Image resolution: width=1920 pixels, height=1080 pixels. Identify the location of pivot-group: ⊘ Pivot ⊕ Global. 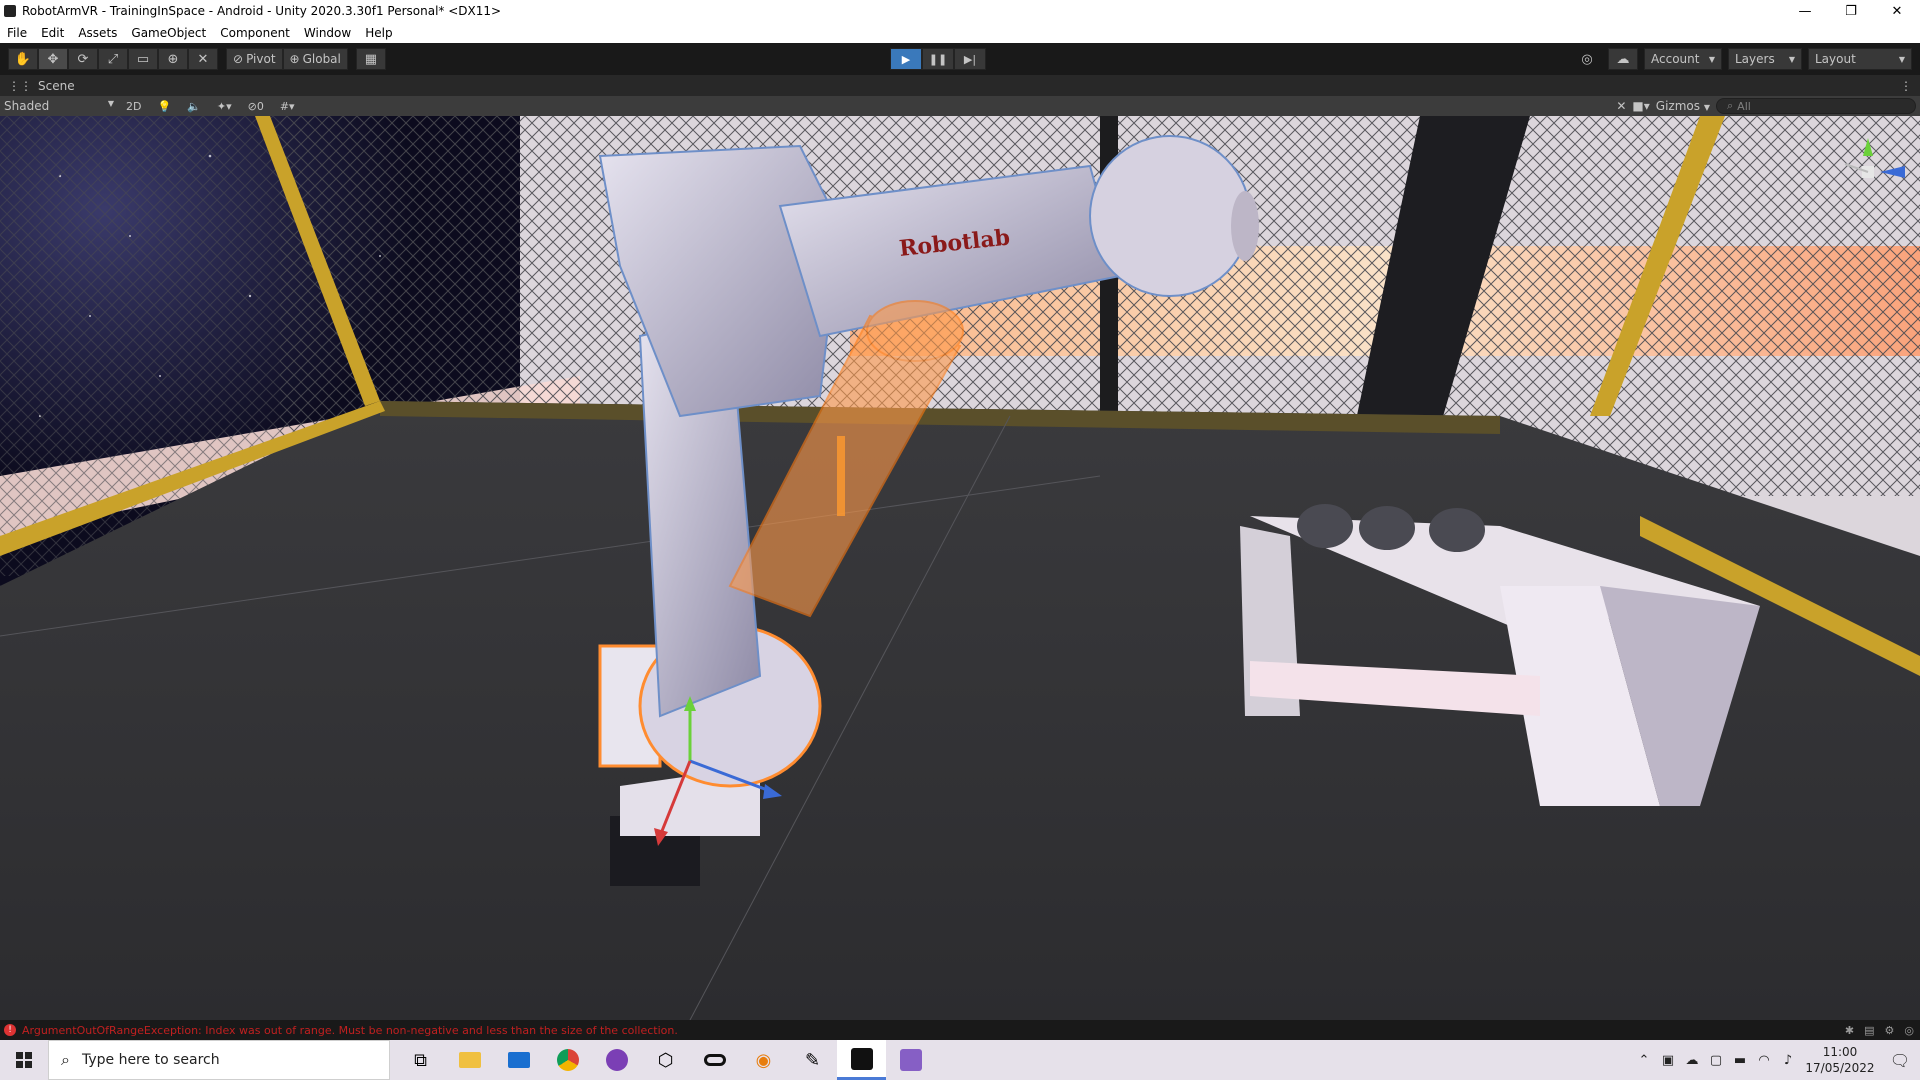
(287, 59).